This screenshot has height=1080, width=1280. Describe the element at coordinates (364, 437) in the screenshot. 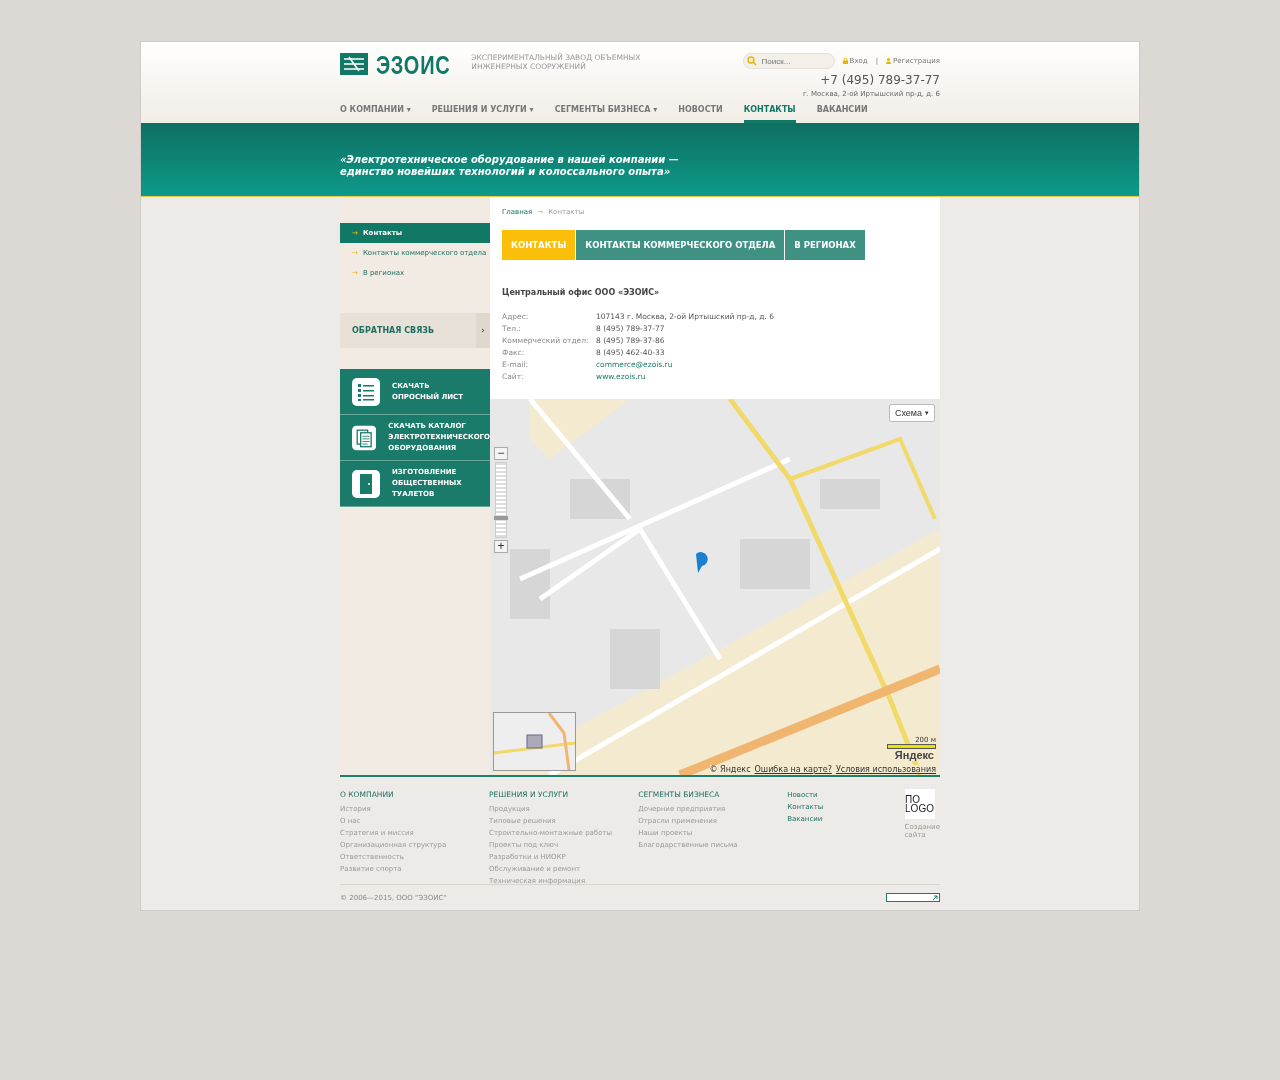

I see `documents-icon` at that location.